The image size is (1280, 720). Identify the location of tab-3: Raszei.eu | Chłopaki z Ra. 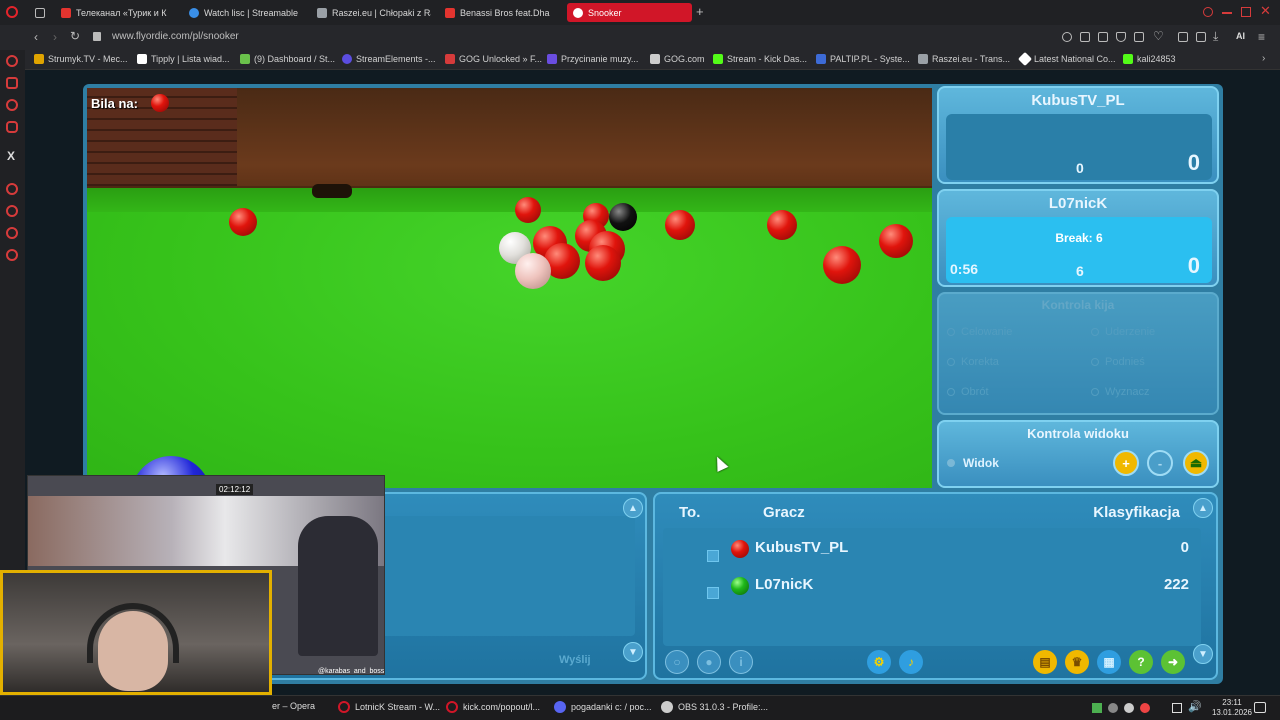
(371, 12).